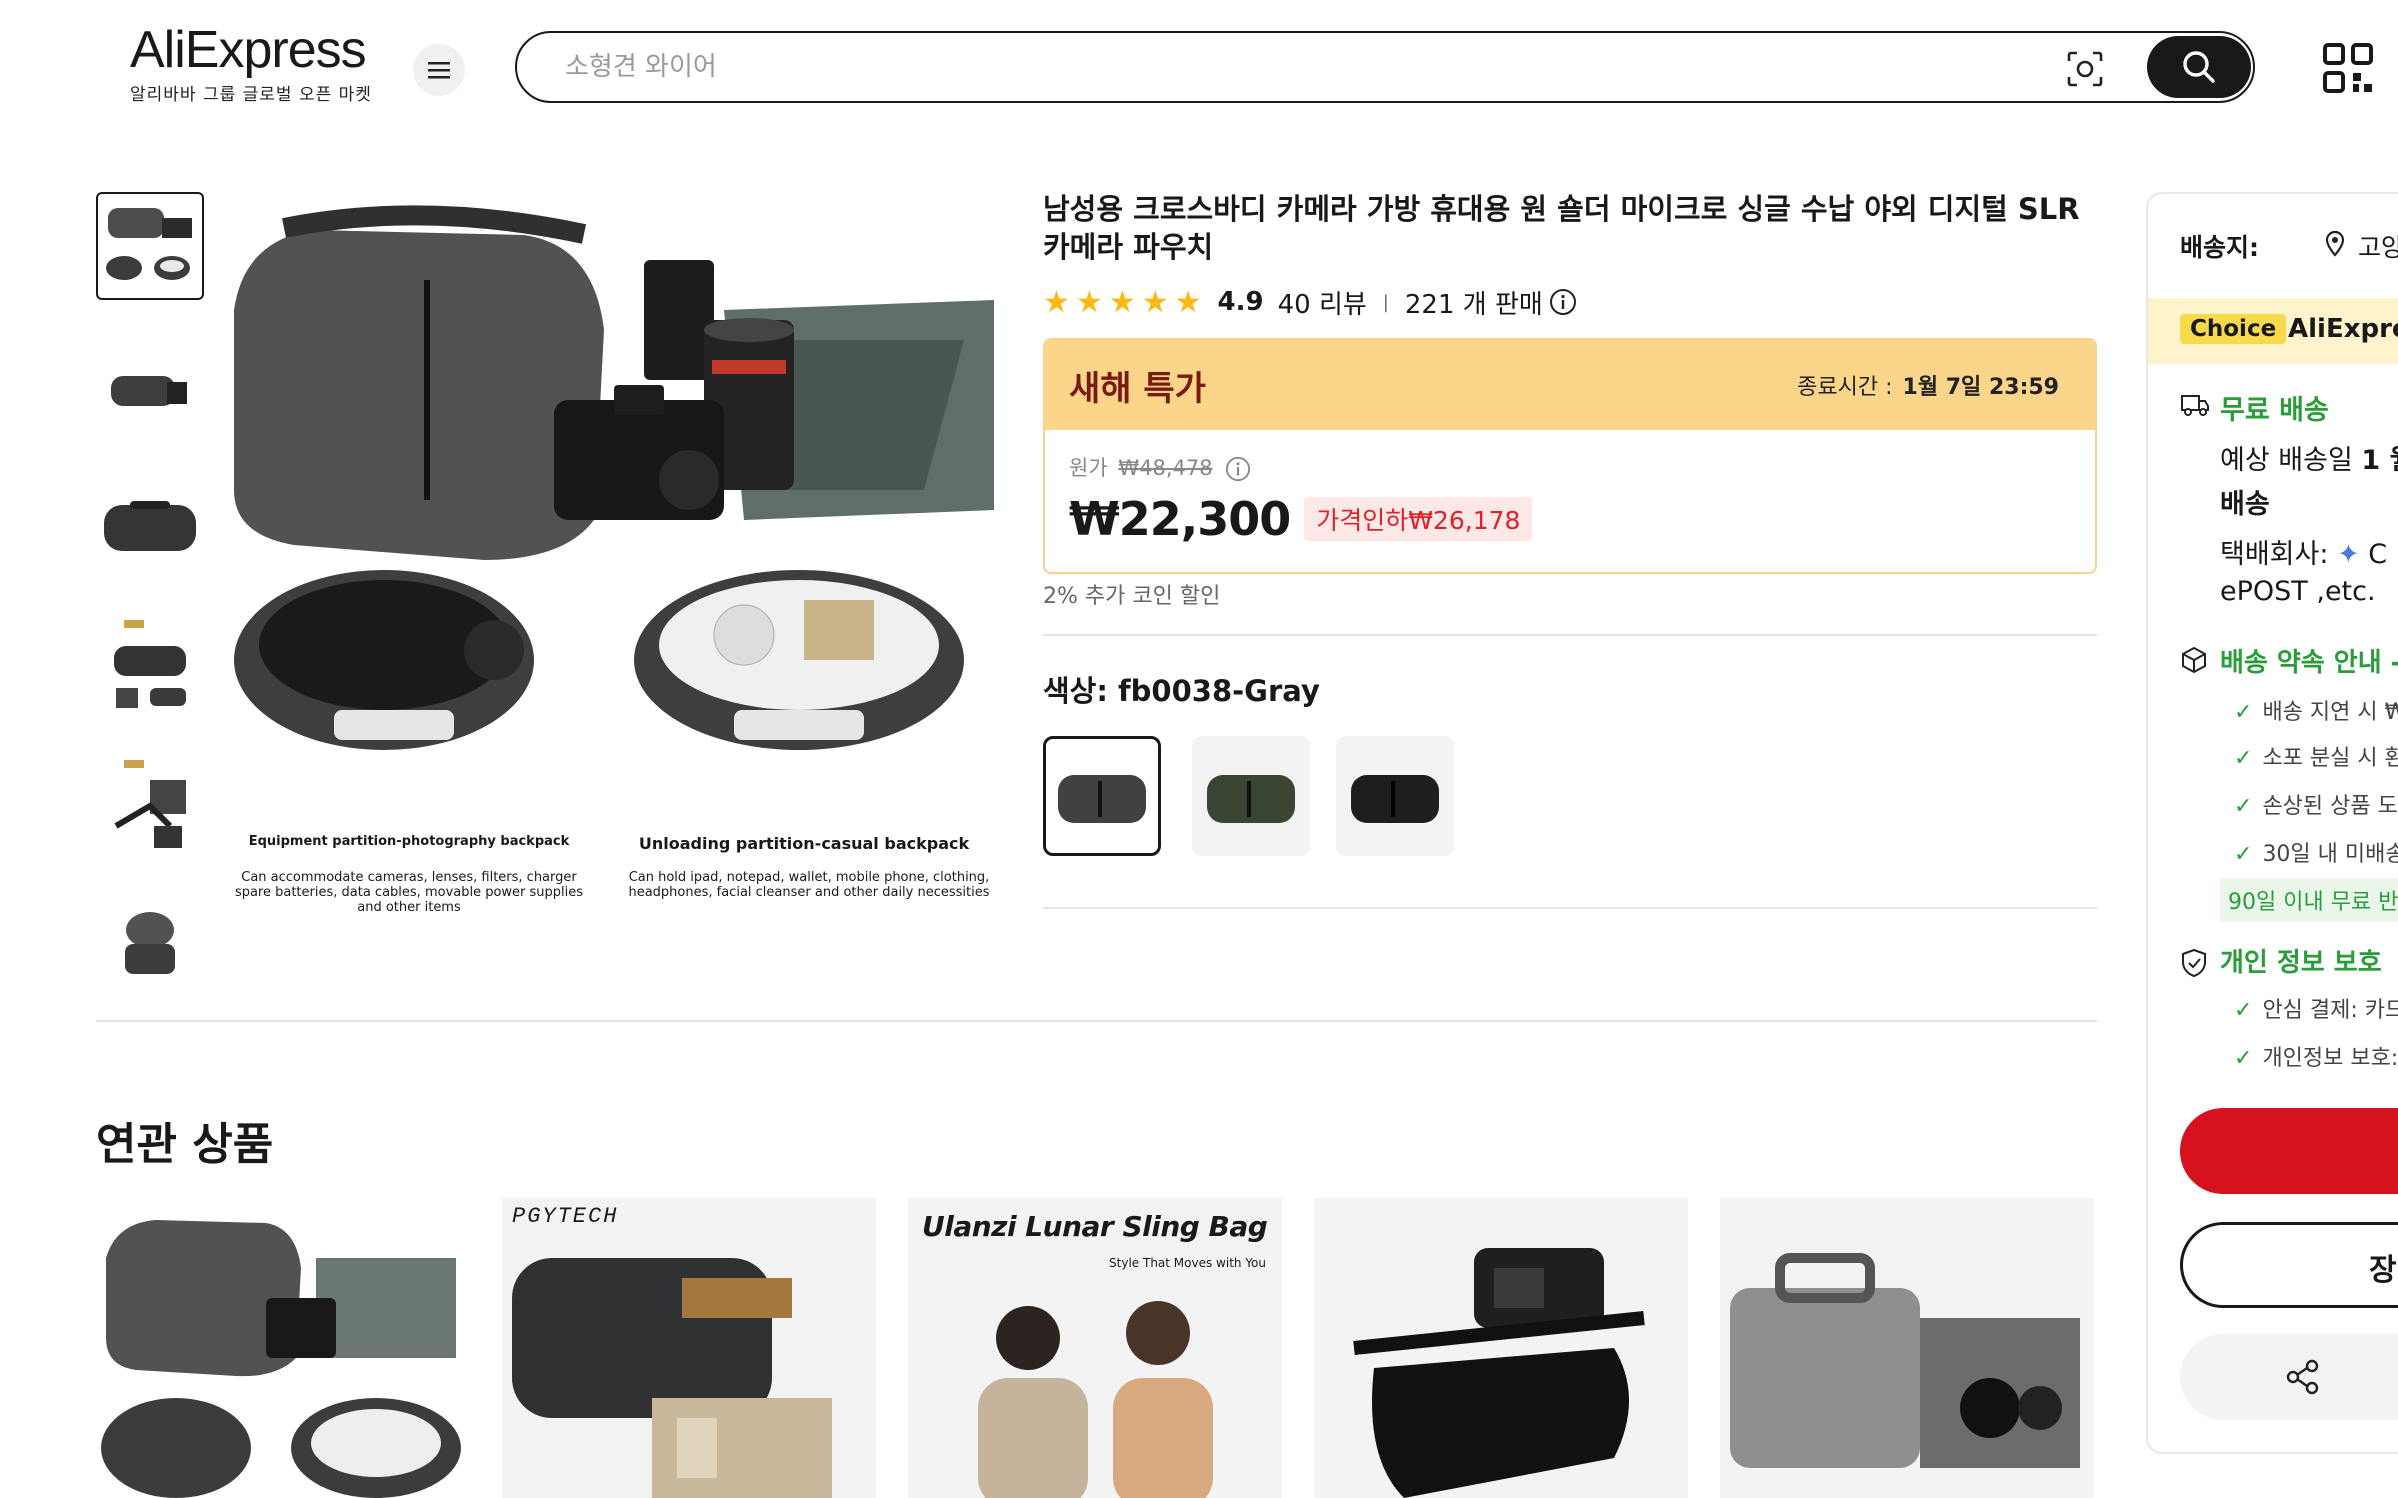 The image size is (2398, 1498). I want to click on rating-row: ★ ★ ★ ★ ★ 4.9 40 리뷰 | 221 개 판매, so click(1310, 302).